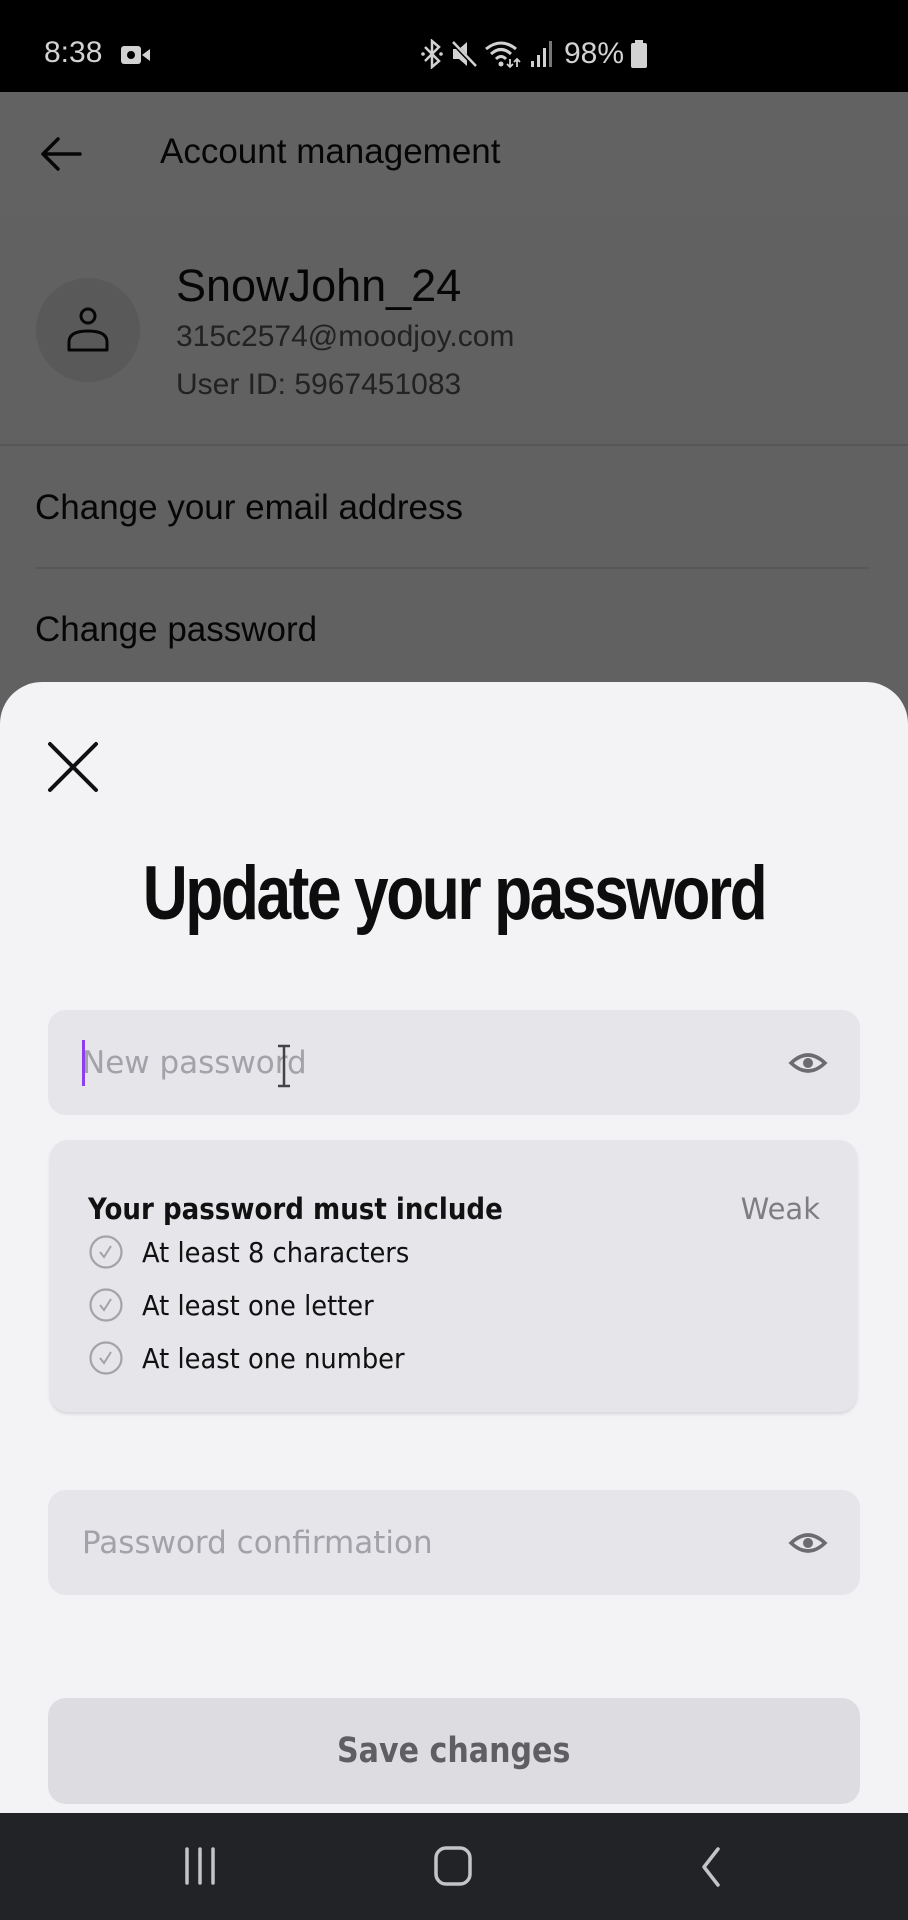 This screenshot has height=1920, width=908. Describe the element at coordinates (594, 53) in the screenshot. I see `battery-percent: 98%` at that location.